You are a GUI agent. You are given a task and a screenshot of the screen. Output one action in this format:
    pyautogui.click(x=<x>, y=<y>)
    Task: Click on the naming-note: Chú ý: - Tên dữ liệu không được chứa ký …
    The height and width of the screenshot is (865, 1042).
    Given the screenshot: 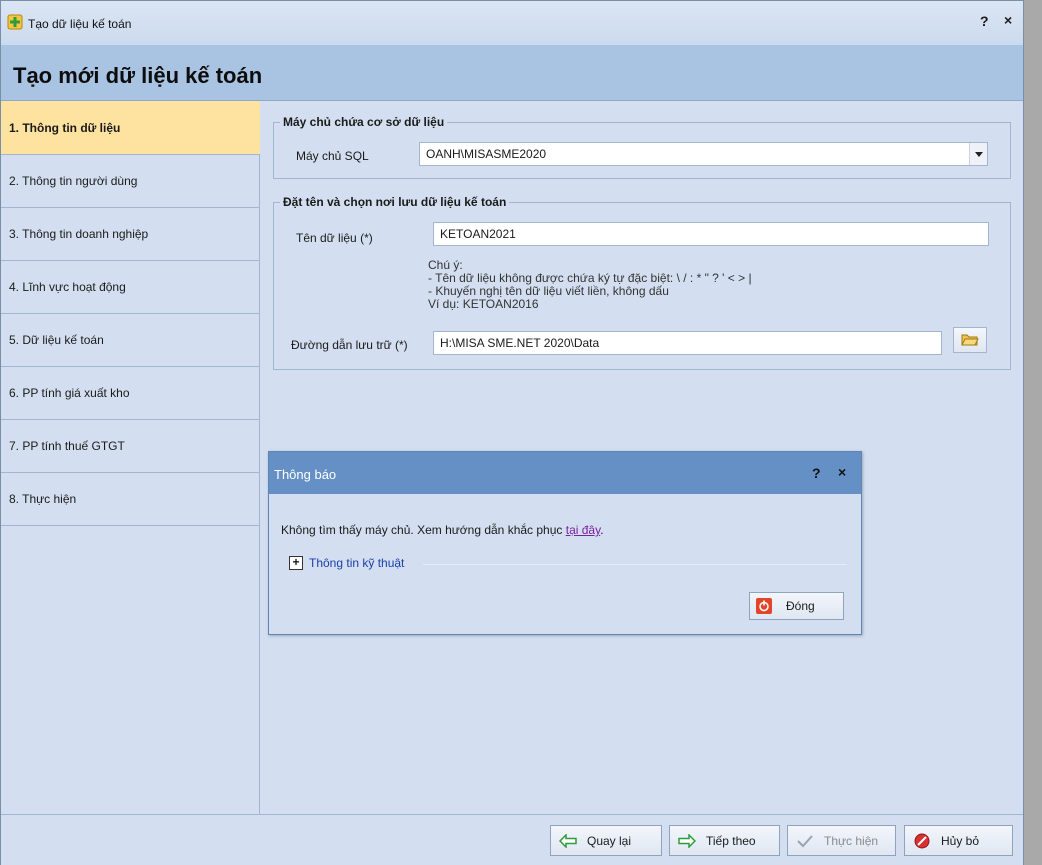 What is the action you would take?
    pyautogui.click(x=590, y=285)
    